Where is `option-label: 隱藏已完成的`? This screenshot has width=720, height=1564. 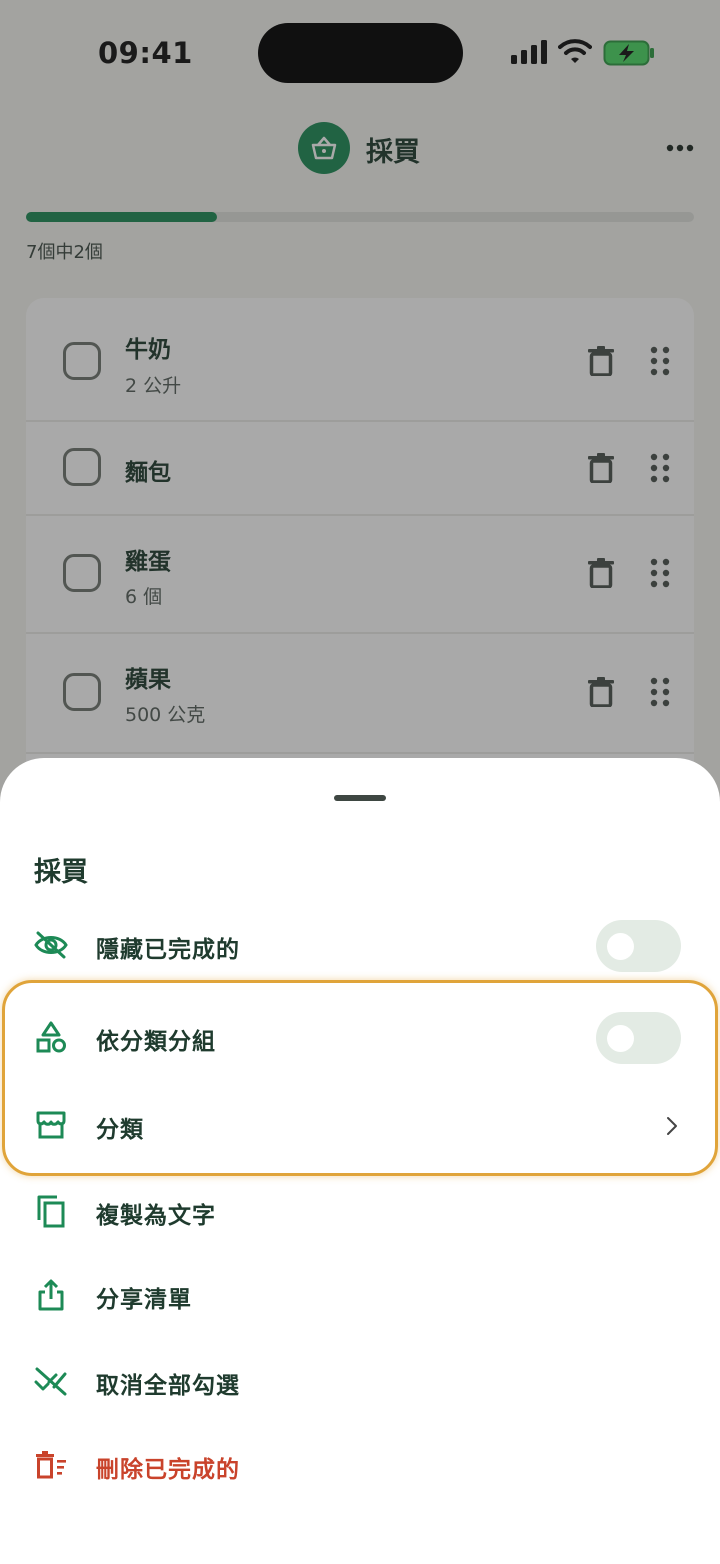
option-label: 隱藏已完成的 is located at coordinates (168, 950).